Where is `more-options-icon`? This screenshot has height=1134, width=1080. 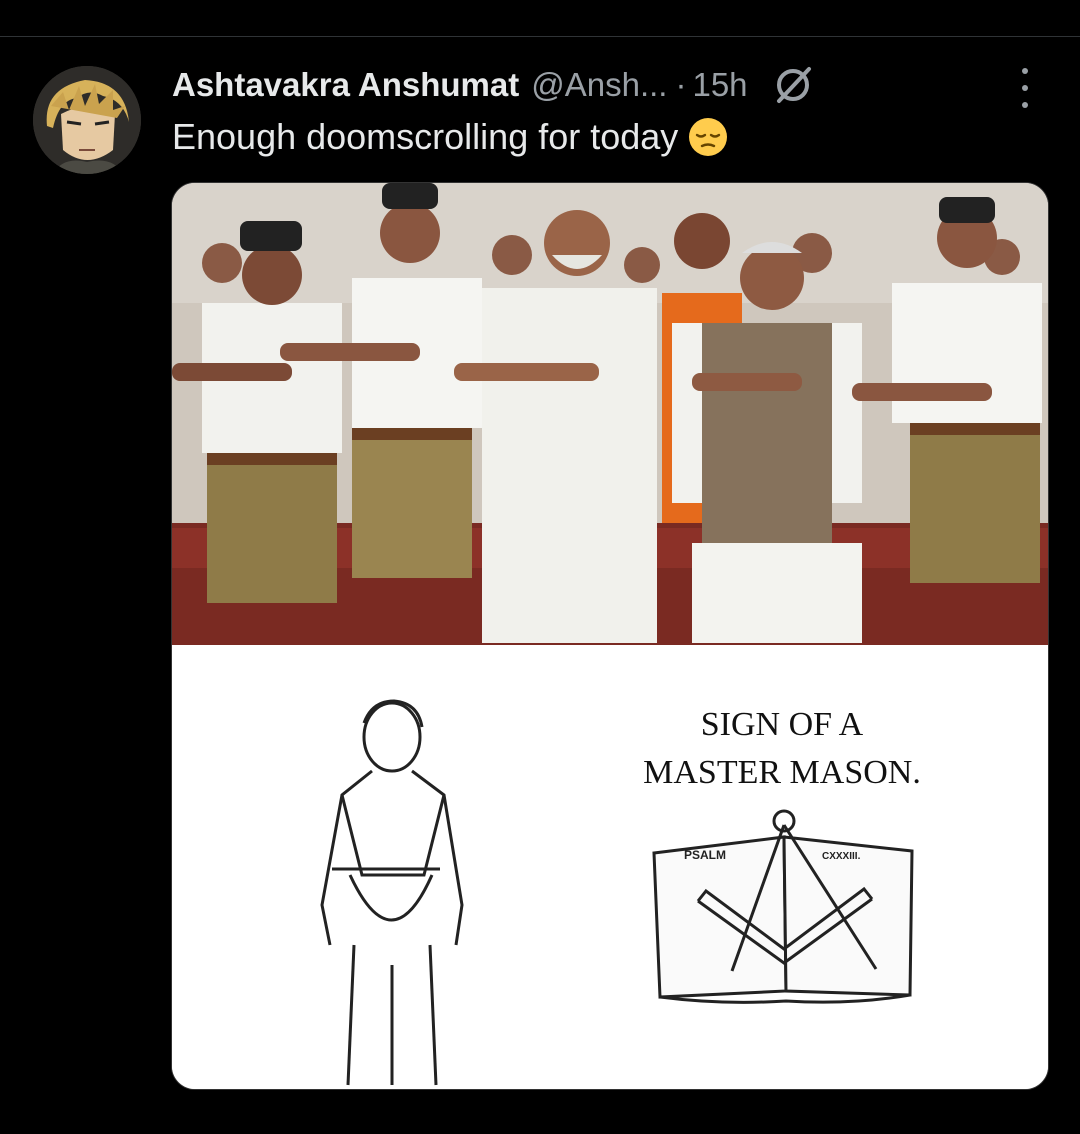
more-options-icon is located at coordinates (1025, 88).